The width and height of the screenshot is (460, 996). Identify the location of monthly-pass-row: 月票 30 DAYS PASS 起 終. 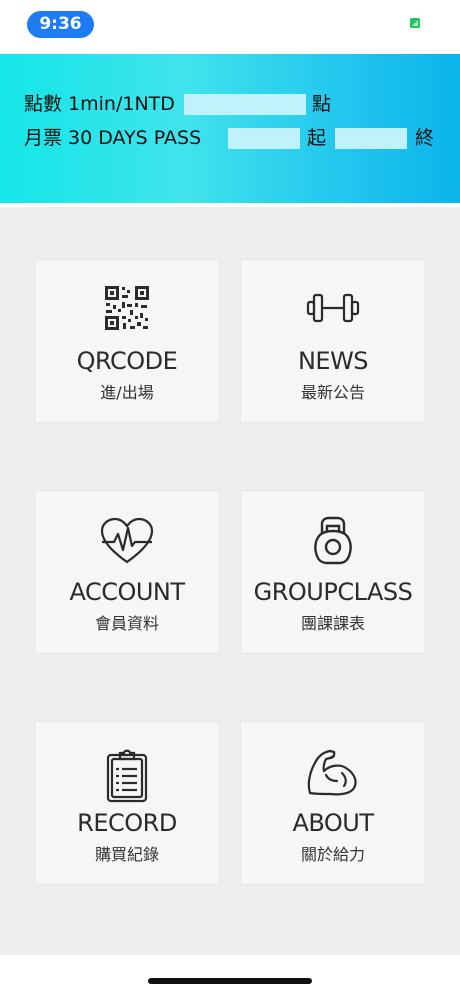
(229, 138).